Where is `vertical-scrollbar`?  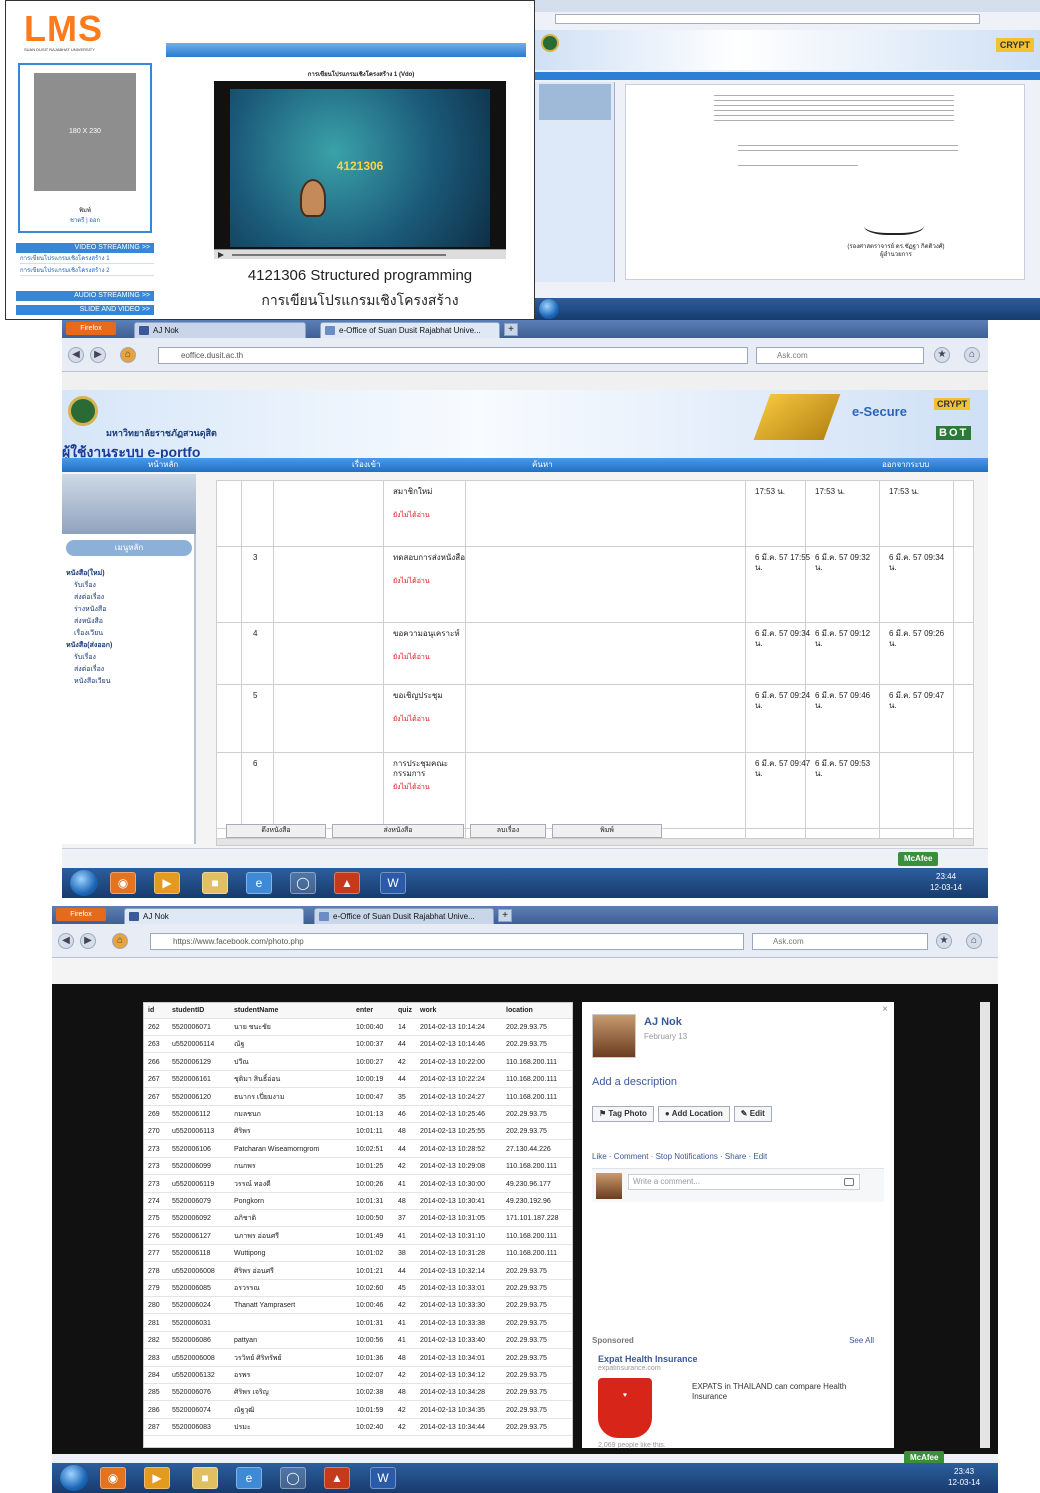
vertical-scrollbar is located at coordinates (985, 1225).